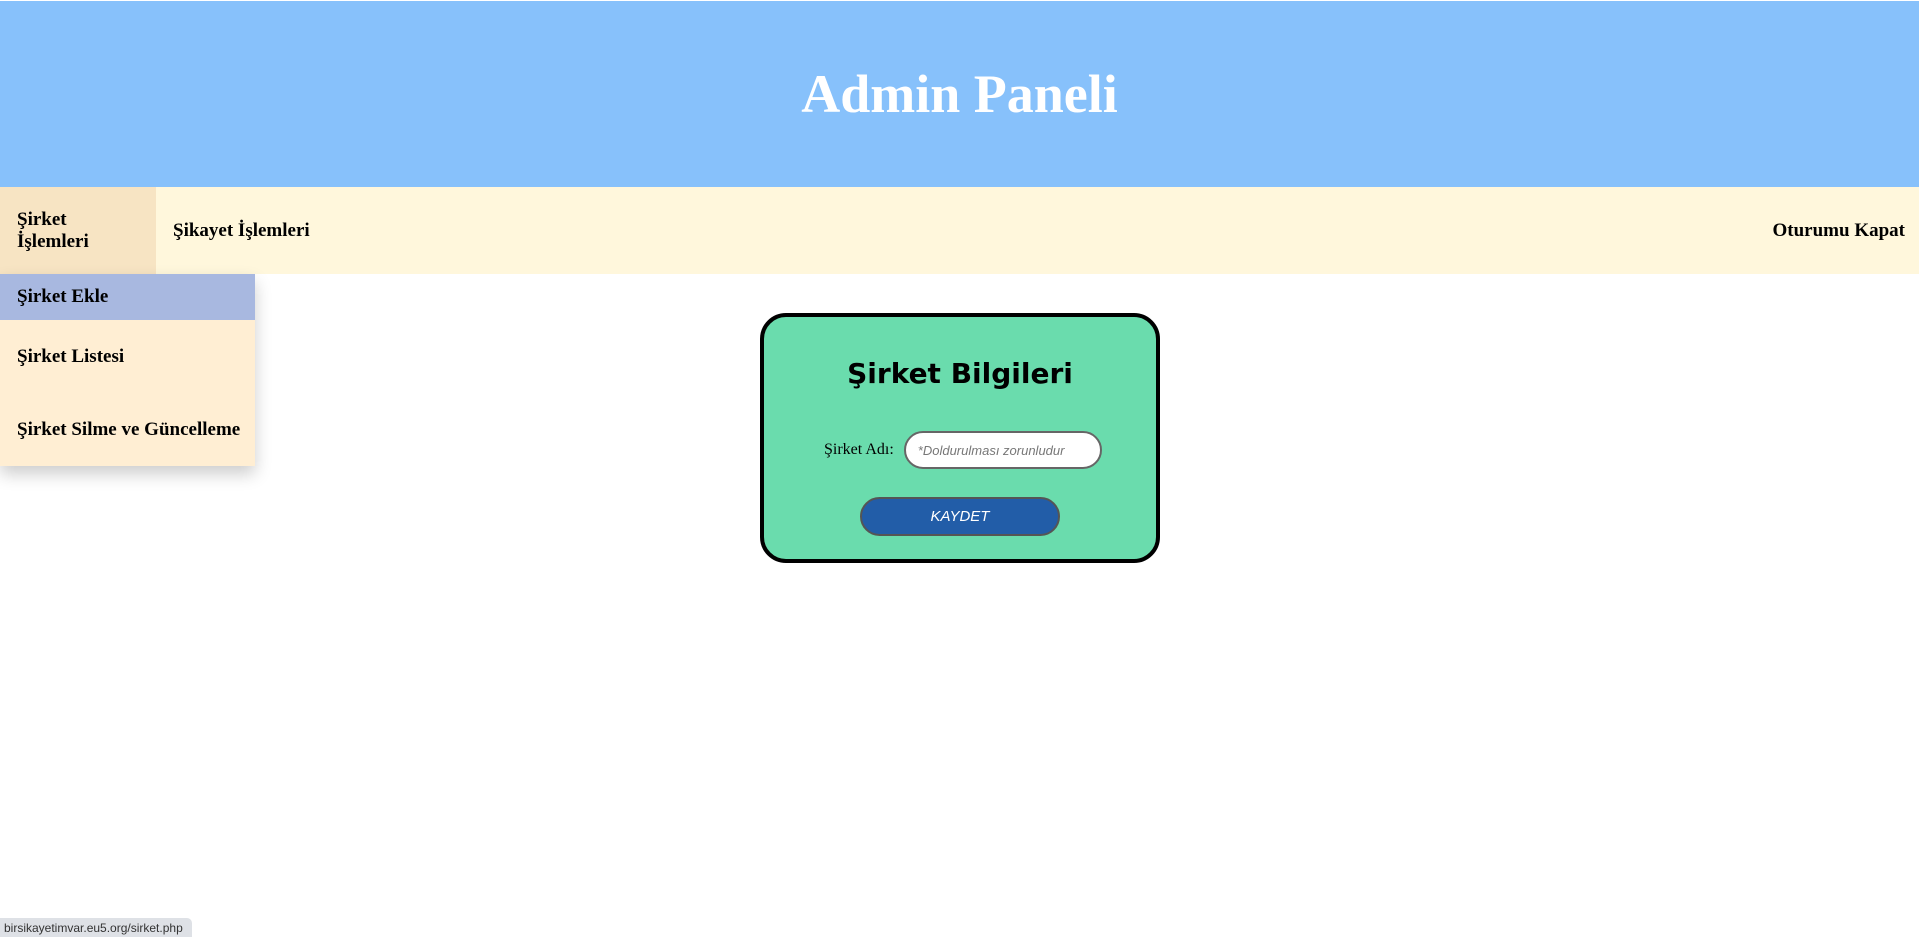 The width and height of the screenshot is (1919, 937). Describe the element at coordinates (960, 373) in the screenshot. I see `form-title: Şirket Bilgileri` at that location.